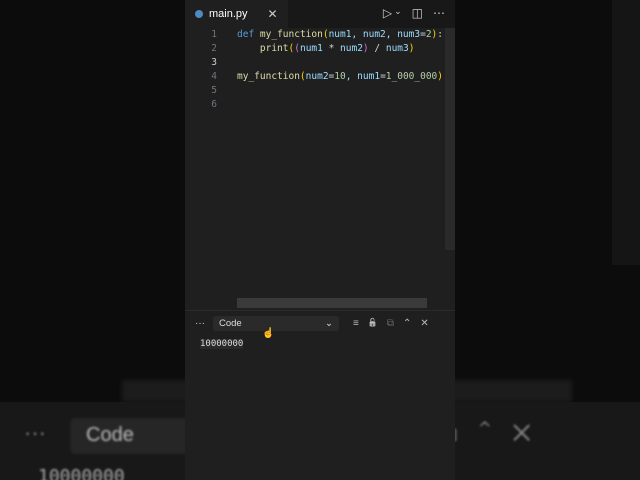 Image resolution: width=640 pixels, height=480 pixels. I want to click on copy-icon: ⧉, so click(390, 323).